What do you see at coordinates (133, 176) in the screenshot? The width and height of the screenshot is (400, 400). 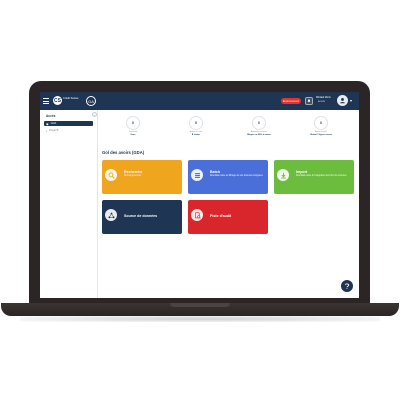 I see `card-desc: Renseignements` at bounding box center [133, 176].